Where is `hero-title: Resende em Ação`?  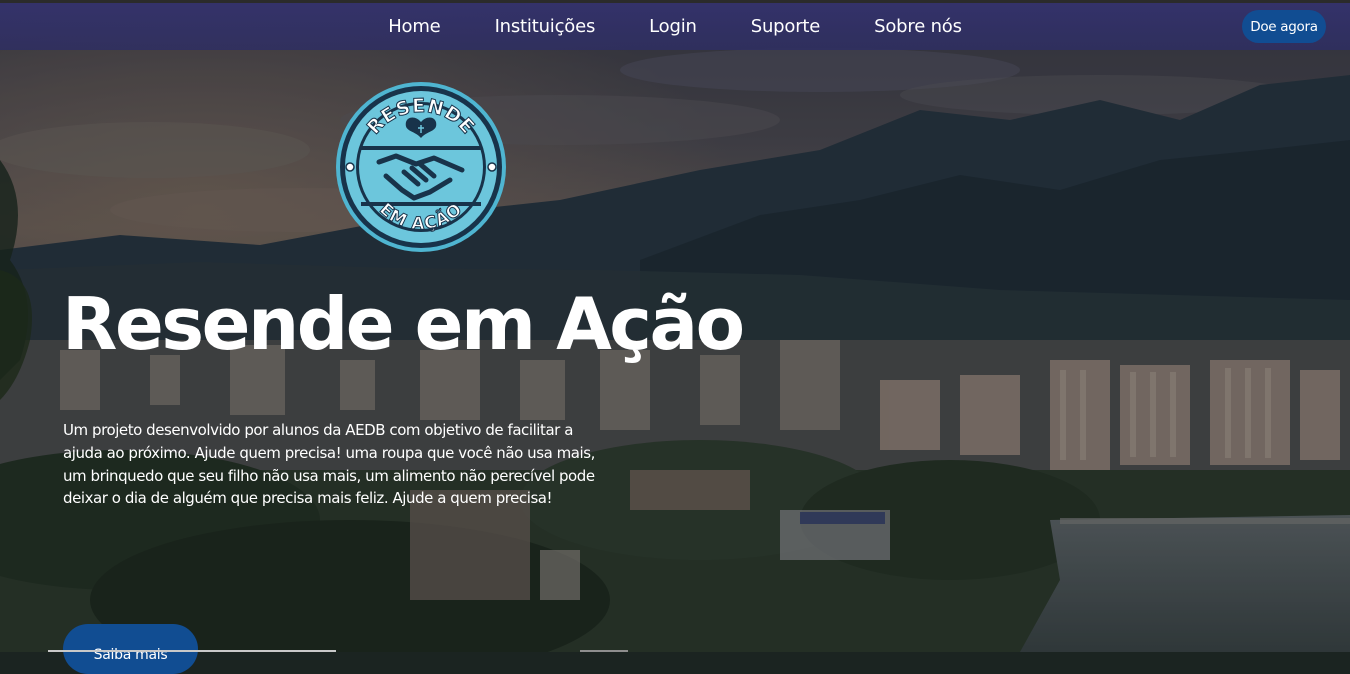 hero-title: Resende em Ação is located at coordinates (403, 324).